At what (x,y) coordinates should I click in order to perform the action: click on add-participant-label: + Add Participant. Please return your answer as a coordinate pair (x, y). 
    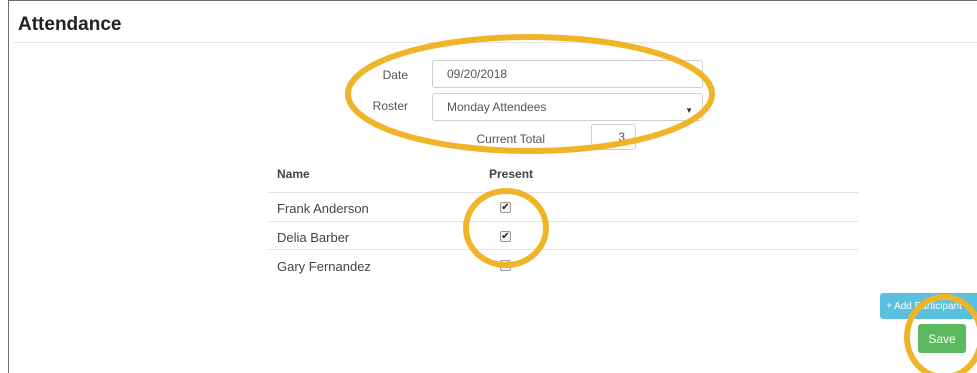
    Looking at the image, I should click on (924, 306).